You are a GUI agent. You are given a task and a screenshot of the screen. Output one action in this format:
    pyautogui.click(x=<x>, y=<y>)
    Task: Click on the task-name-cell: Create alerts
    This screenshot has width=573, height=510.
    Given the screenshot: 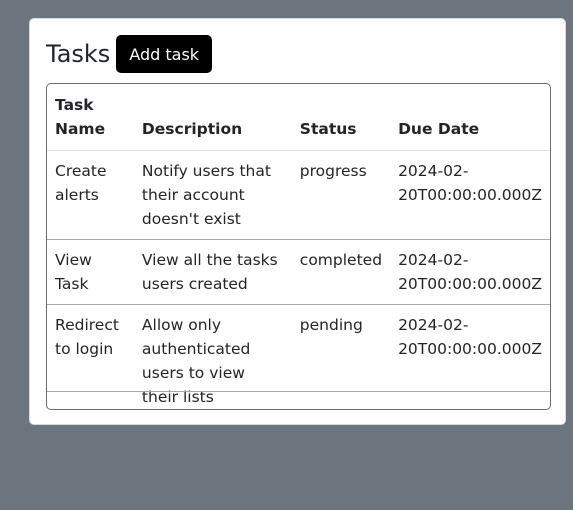 What is the action you would take?
    pyautogui.click(x=90, y=195)
    